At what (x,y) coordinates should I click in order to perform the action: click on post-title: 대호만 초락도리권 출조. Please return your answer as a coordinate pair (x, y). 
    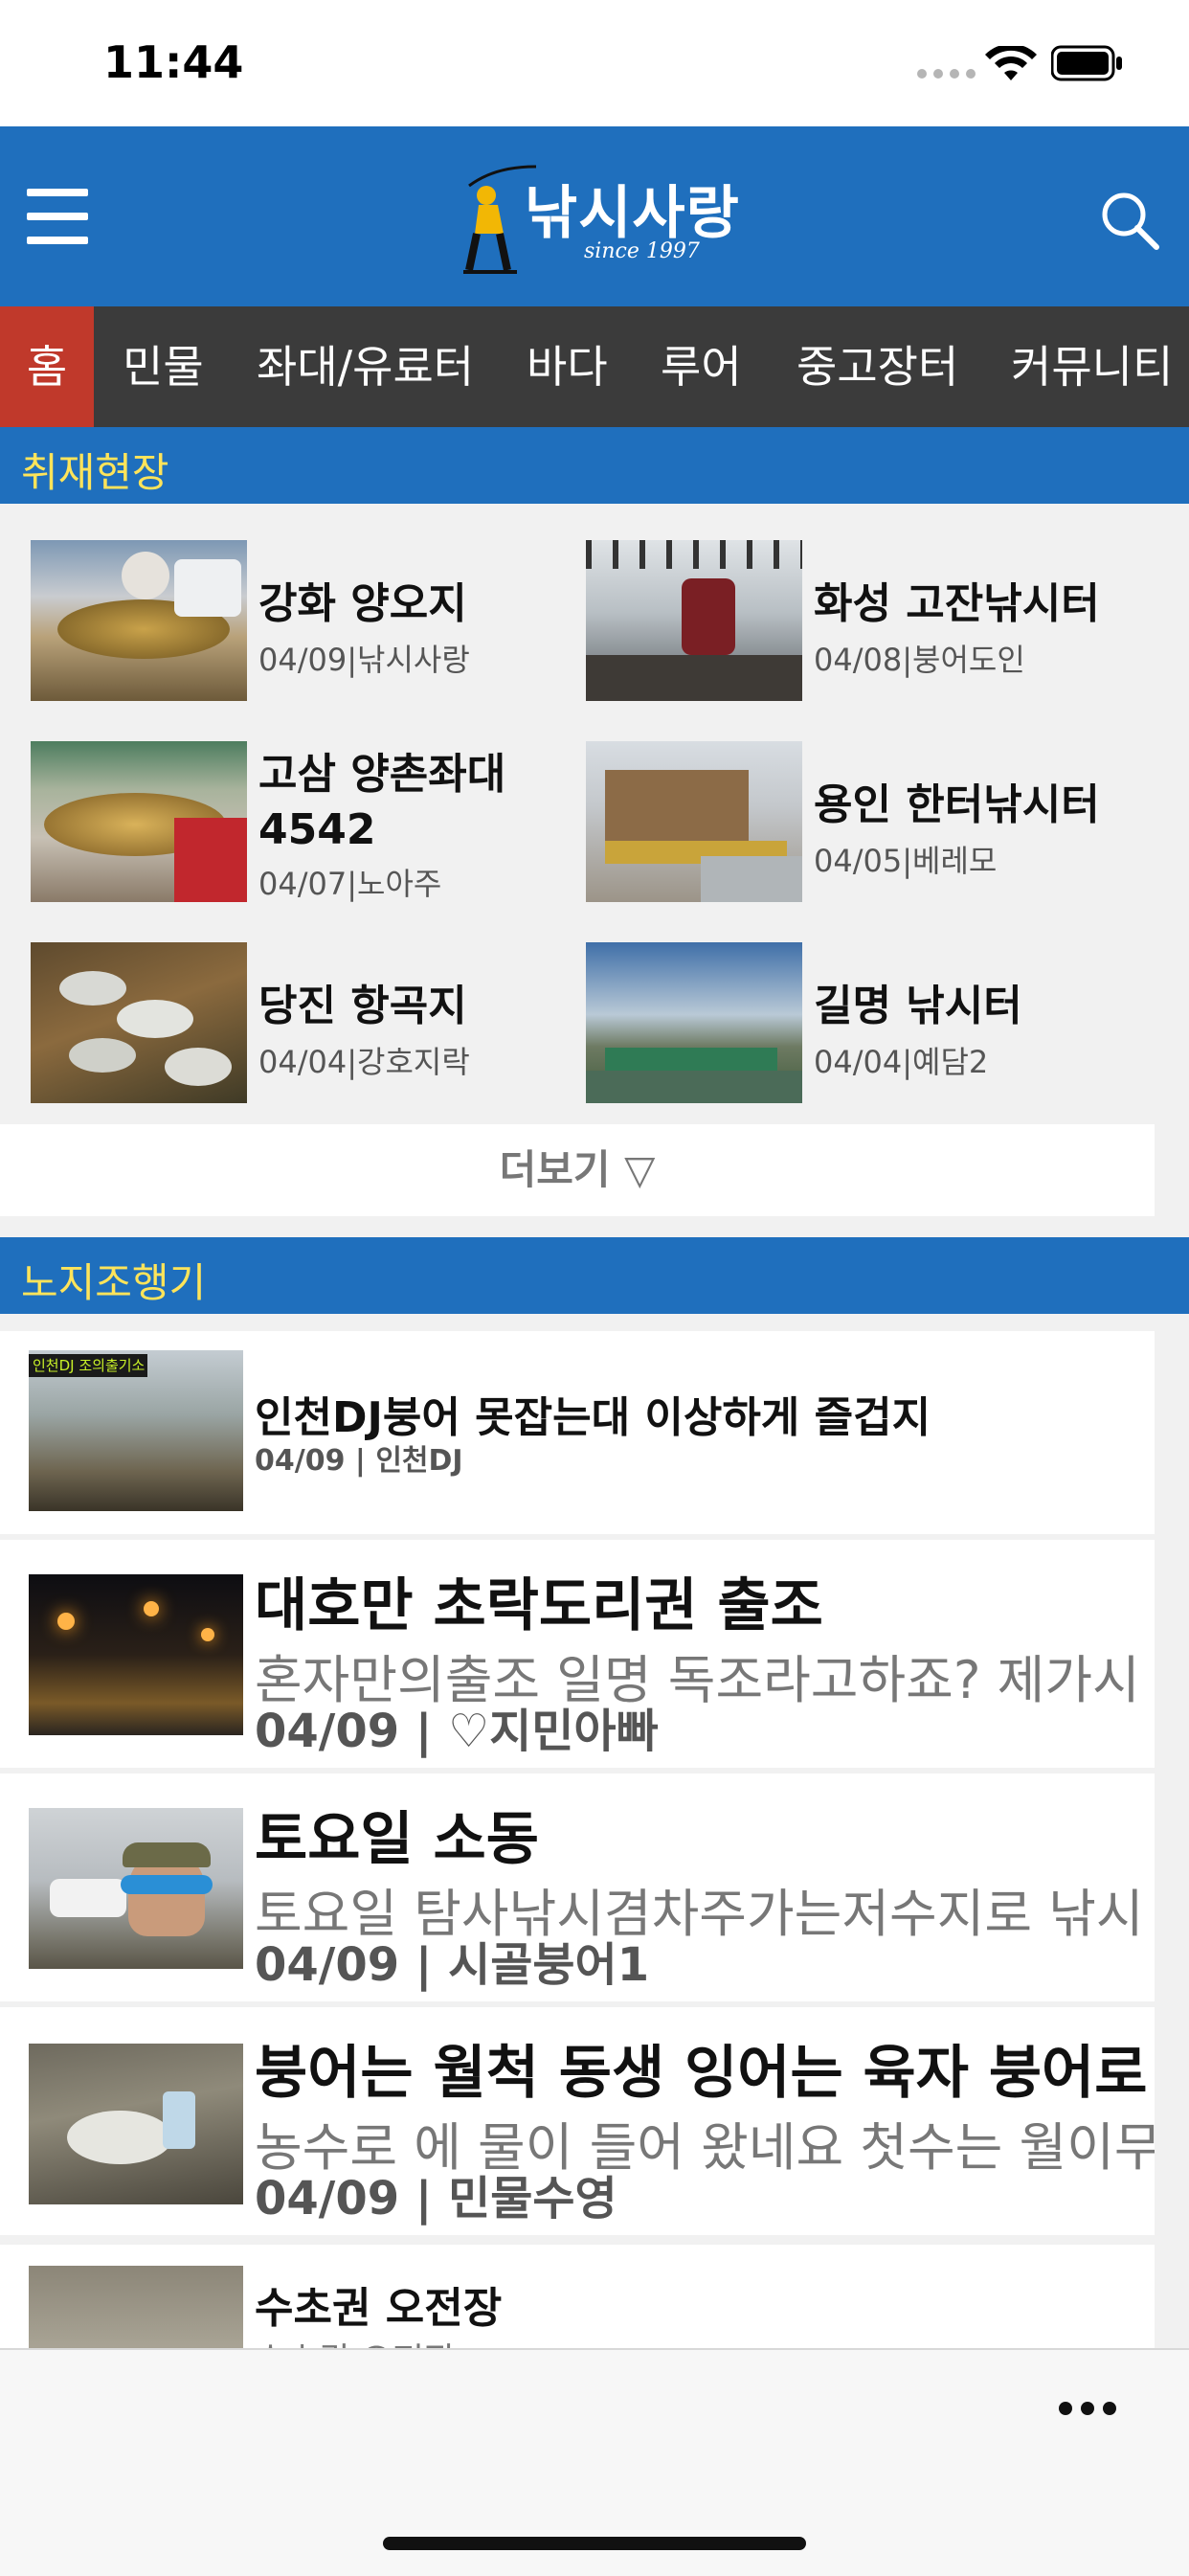
    Looking at the image, I should click on (539, 1605).